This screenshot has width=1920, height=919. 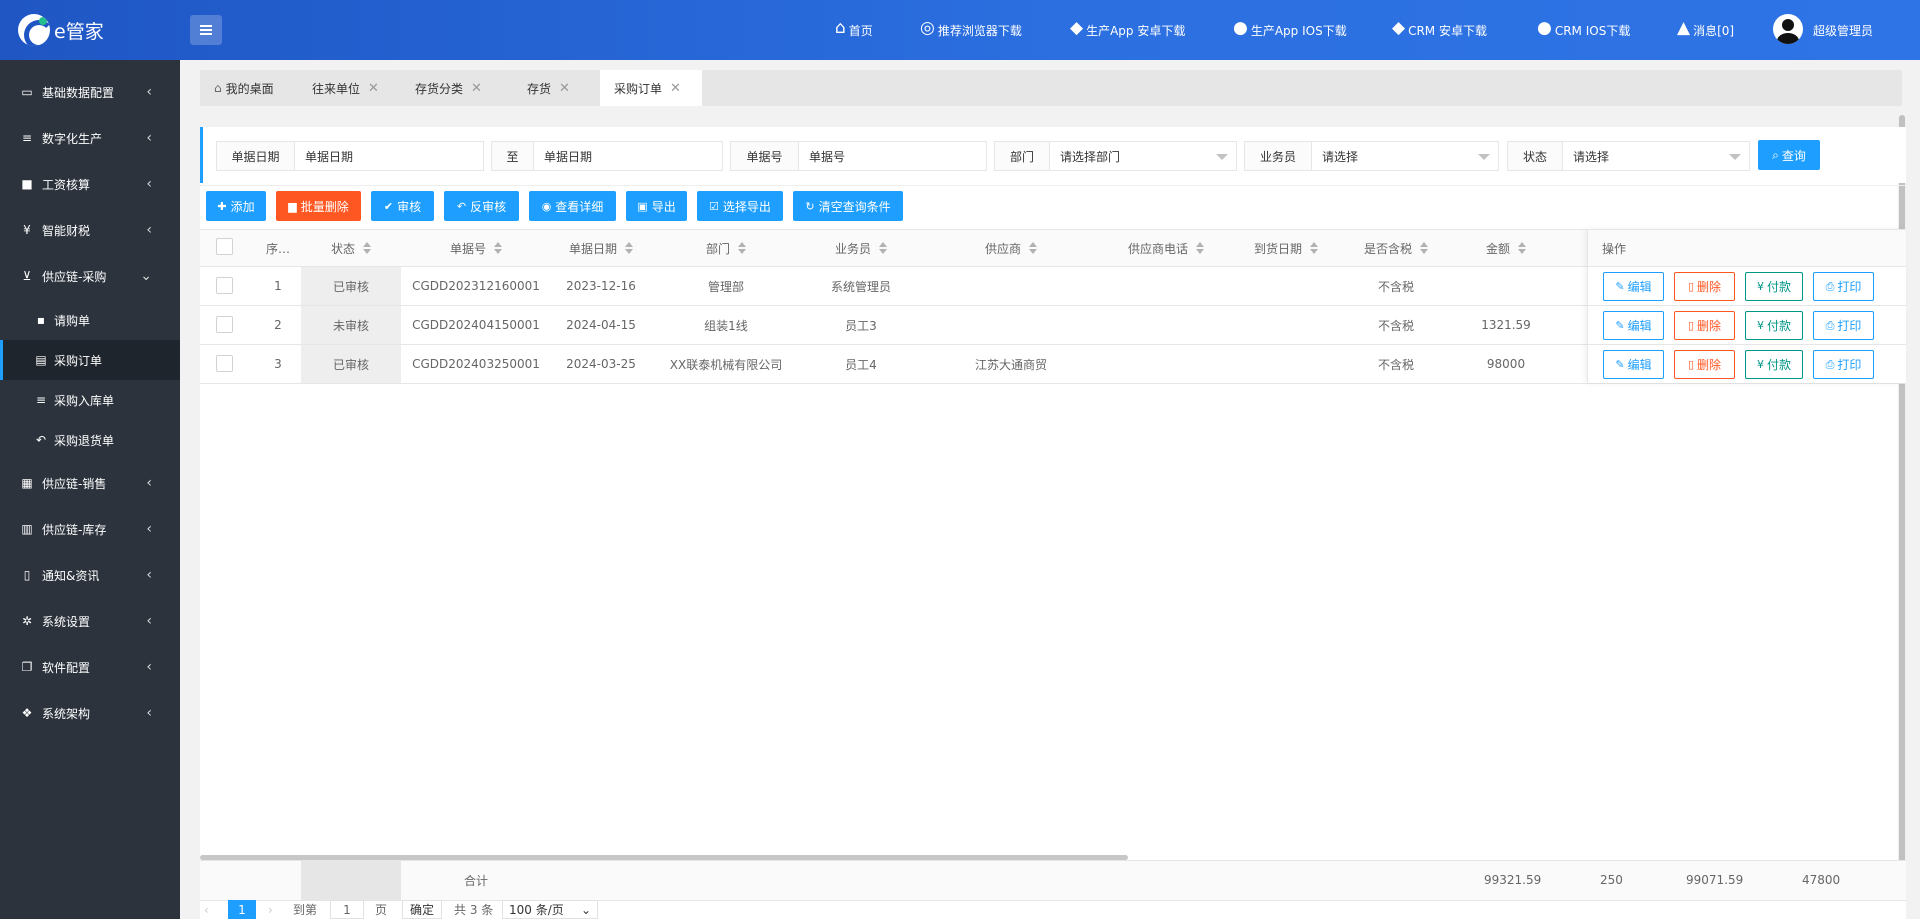 What do you see at coordinates (1788, 29) in the screenshot?
I see `user-avatar` at bounding box center [1788, 29].